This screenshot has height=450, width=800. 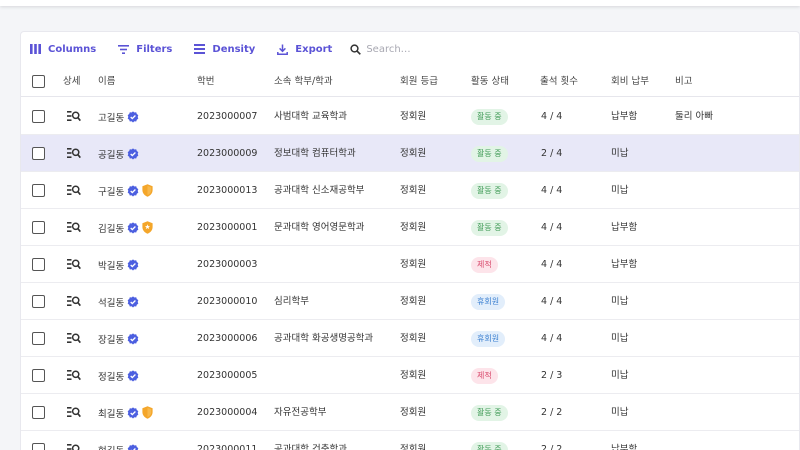 I want to click on fee-payment-cell: 납부함, so click(x=624, y=227).